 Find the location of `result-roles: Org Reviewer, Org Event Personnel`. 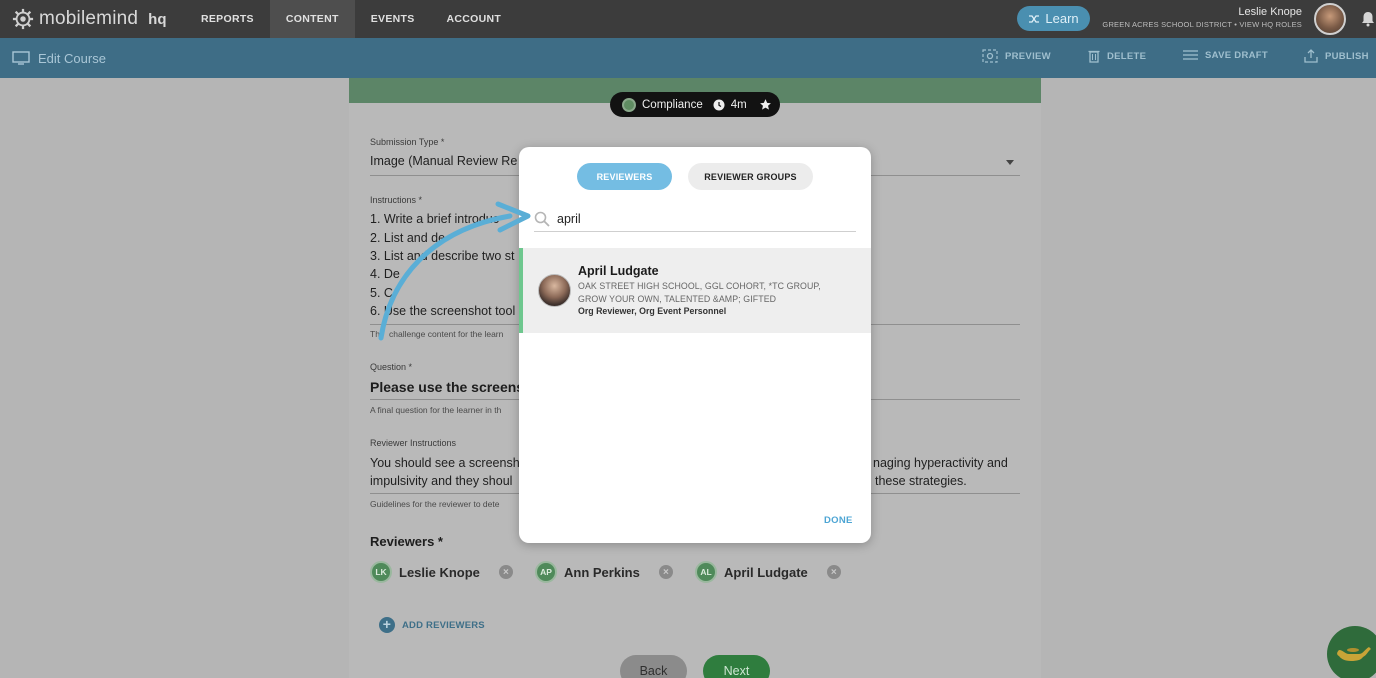

result-roles: Org Reviewer, Org Event Personnel is located at coordinates (652, 311).